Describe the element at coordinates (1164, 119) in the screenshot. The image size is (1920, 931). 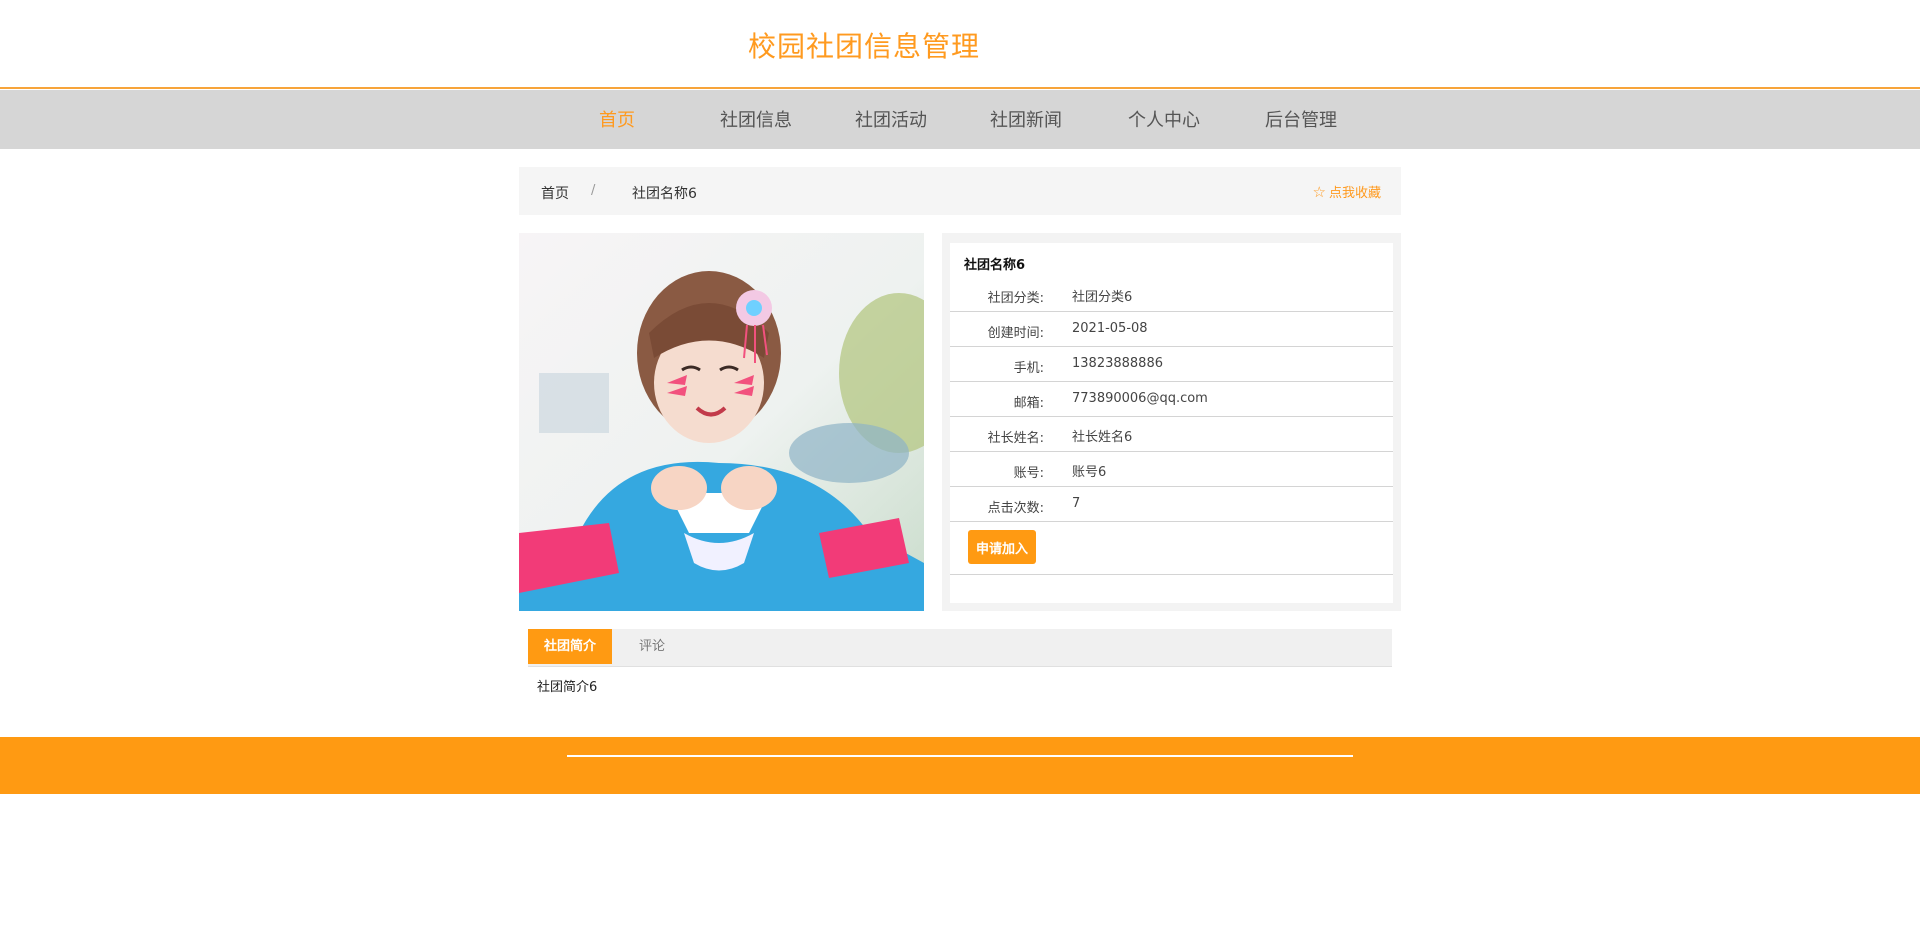
I see `nav-item-personal-center: 个人中心` at that location.